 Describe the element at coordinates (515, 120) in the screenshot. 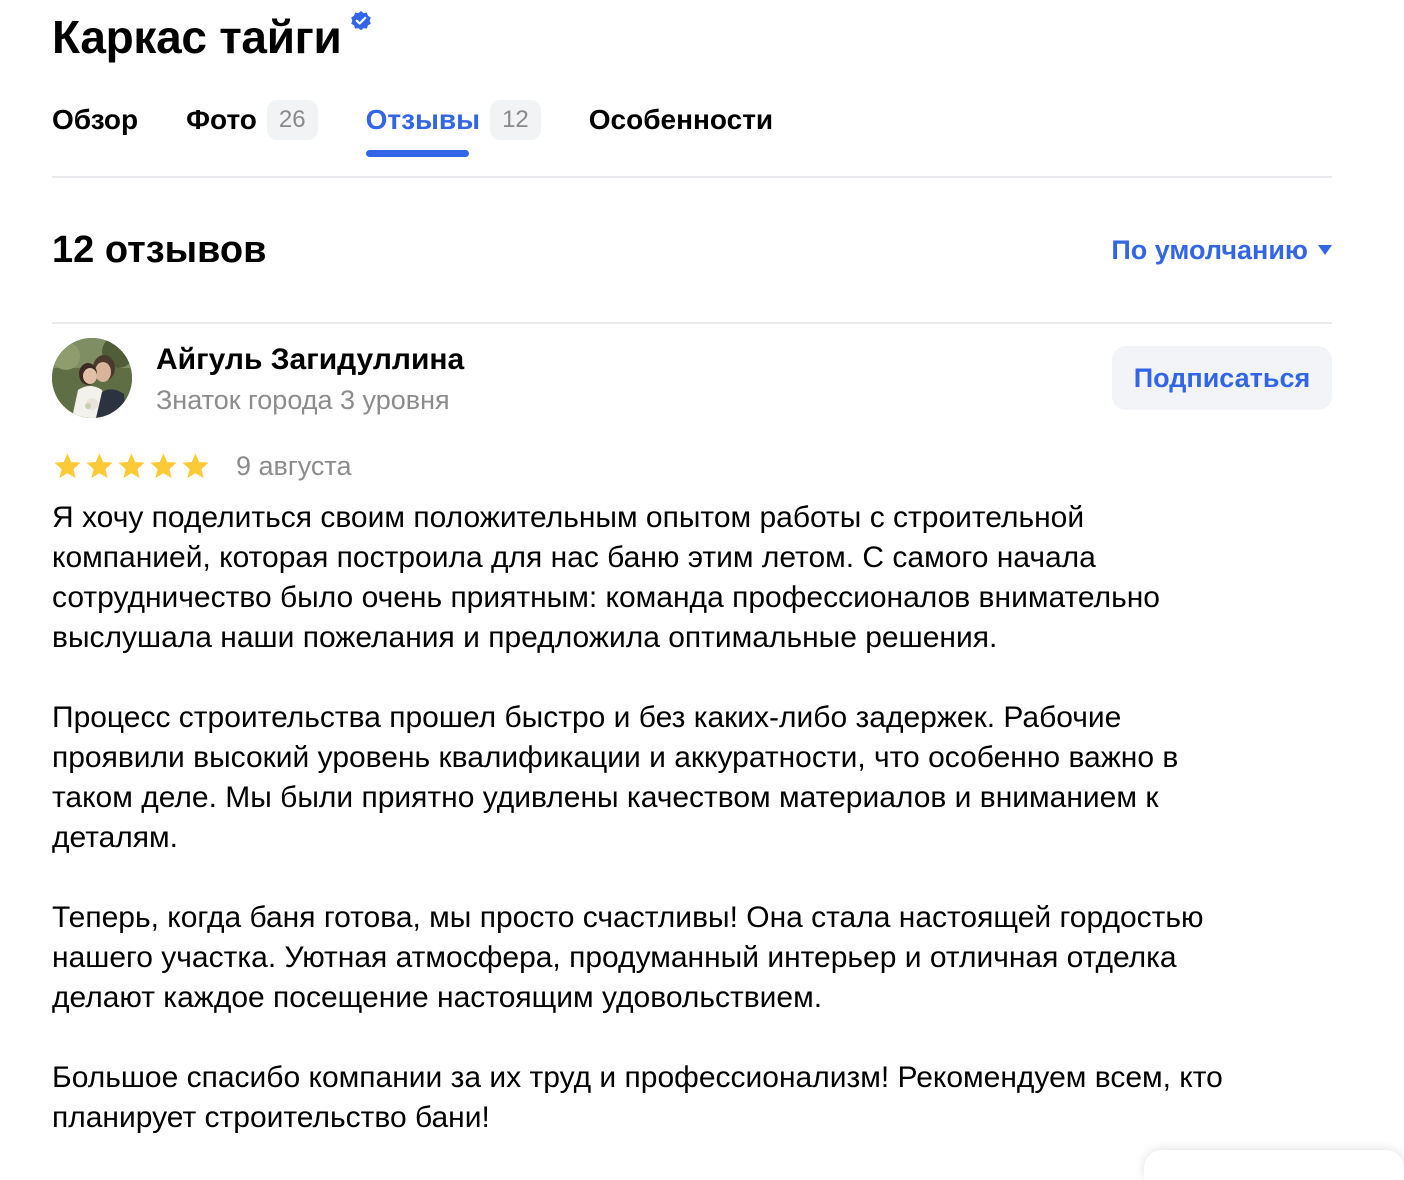

I see `tab-count-badge: 12` at that location.